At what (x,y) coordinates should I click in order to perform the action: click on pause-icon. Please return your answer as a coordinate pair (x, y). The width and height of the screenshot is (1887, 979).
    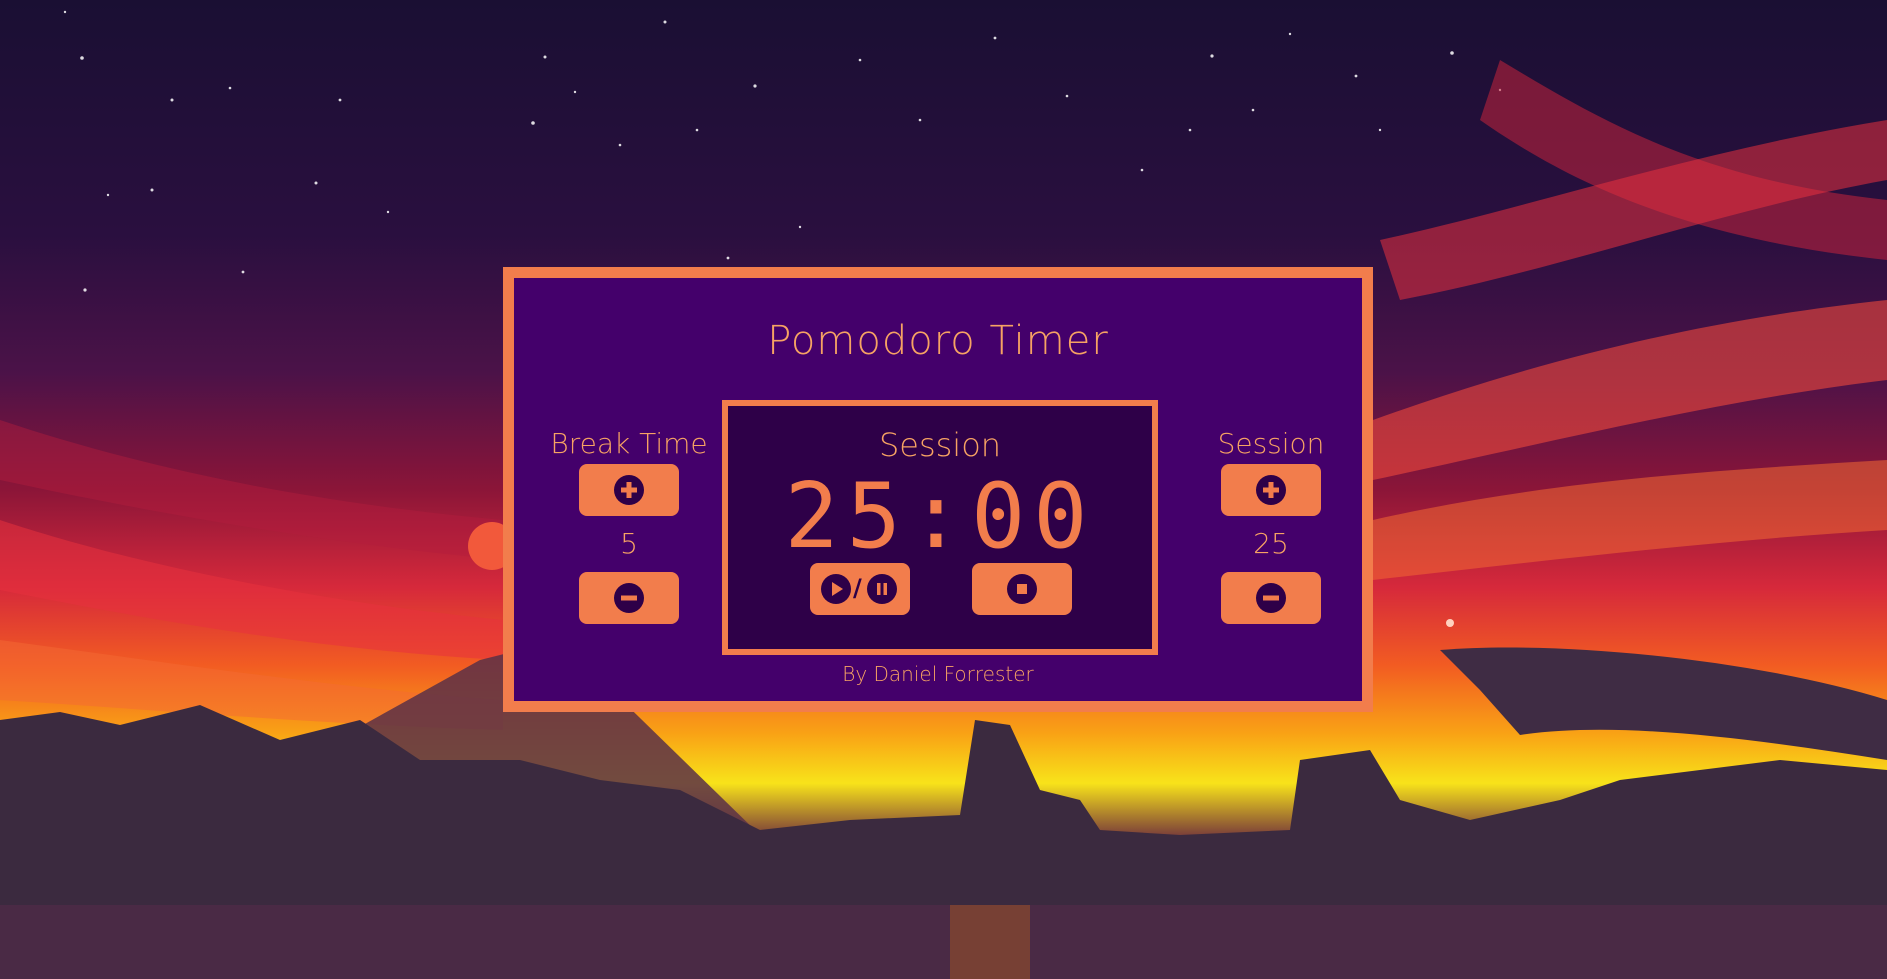
    Looking at the image, I should click on (882, 589).